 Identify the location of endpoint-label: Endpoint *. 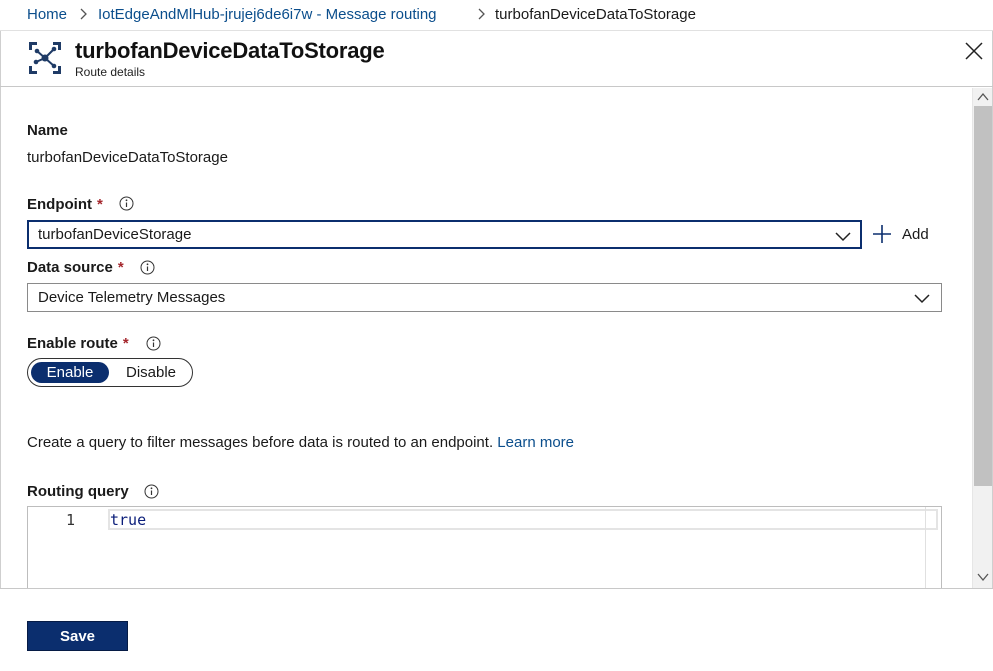
(65, 204).